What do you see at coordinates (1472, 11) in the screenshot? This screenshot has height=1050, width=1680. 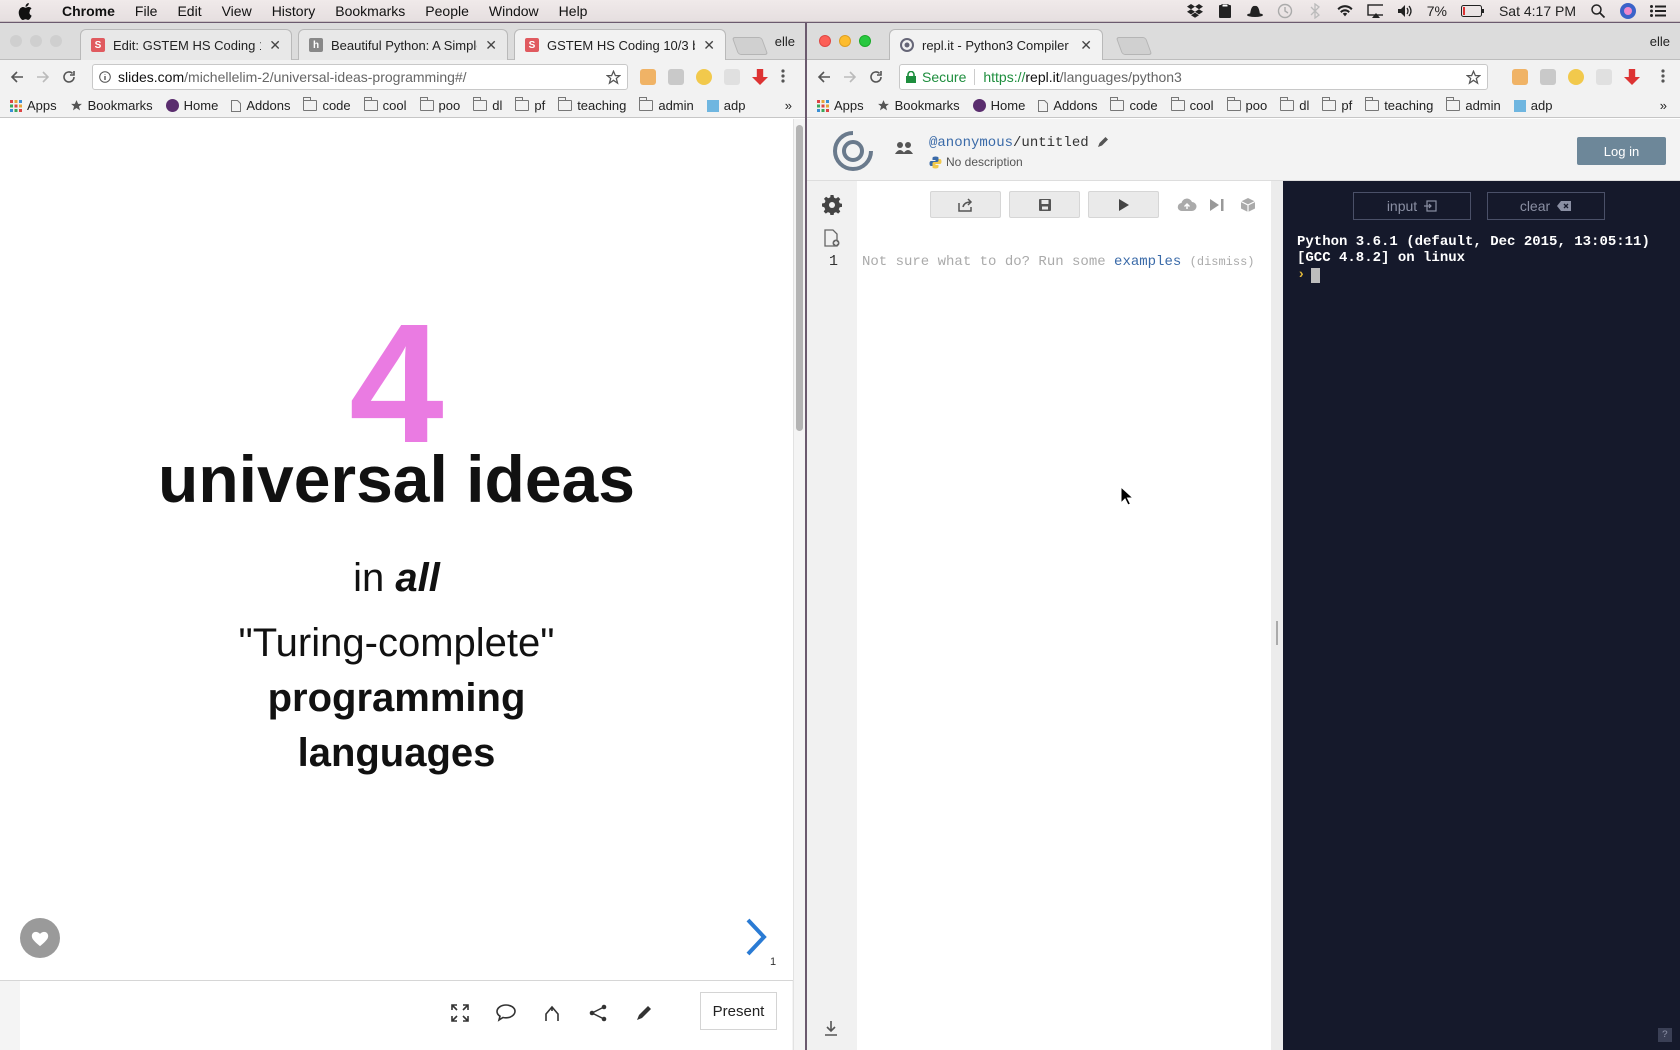 I see `battery-icon` at bounding box center [1472, 11].